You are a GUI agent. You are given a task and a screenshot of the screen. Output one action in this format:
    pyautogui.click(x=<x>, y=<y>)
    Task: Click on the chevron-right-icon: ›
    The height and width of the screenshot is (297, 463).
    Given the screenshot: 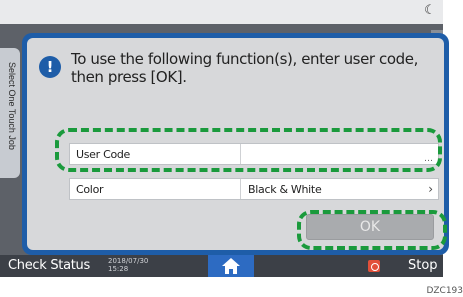 What is the action you would take?
    pyautogui.click(x=430, y=189)
    